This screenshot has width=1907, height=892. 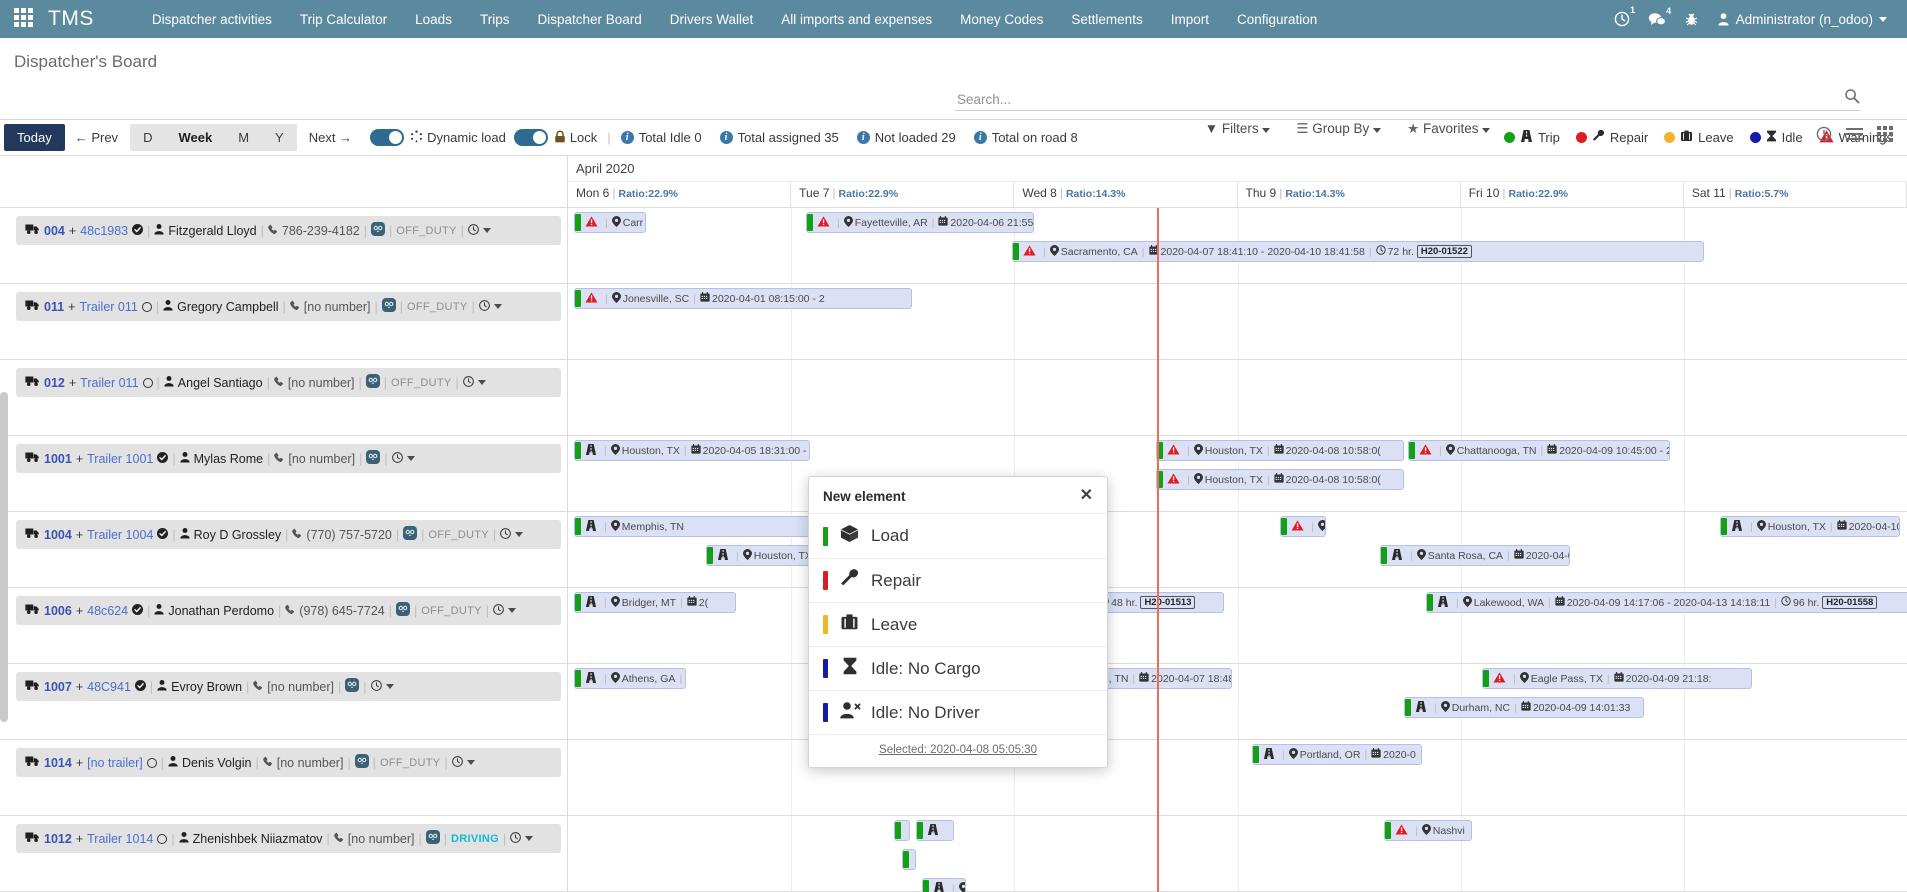 I want to click on prev-button: ← Prev, so click(x=96, y=137).